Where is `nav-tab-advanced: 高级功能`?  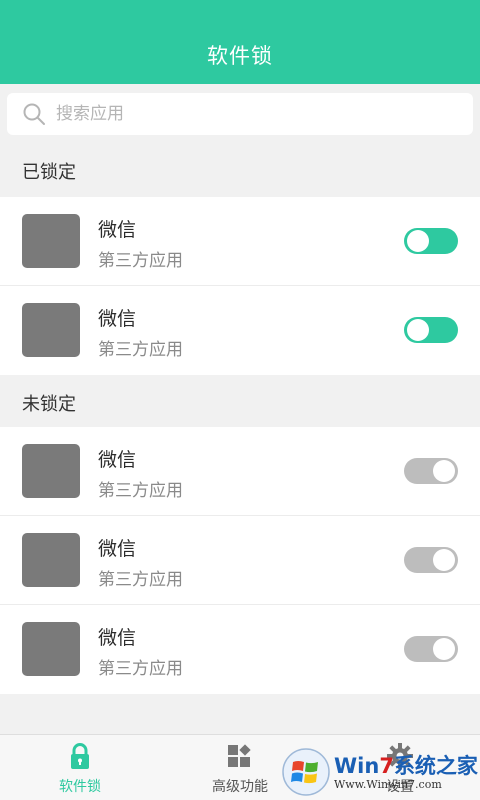 nav-tab-advanced: 高级功能 is located at coordinates (240, 767).